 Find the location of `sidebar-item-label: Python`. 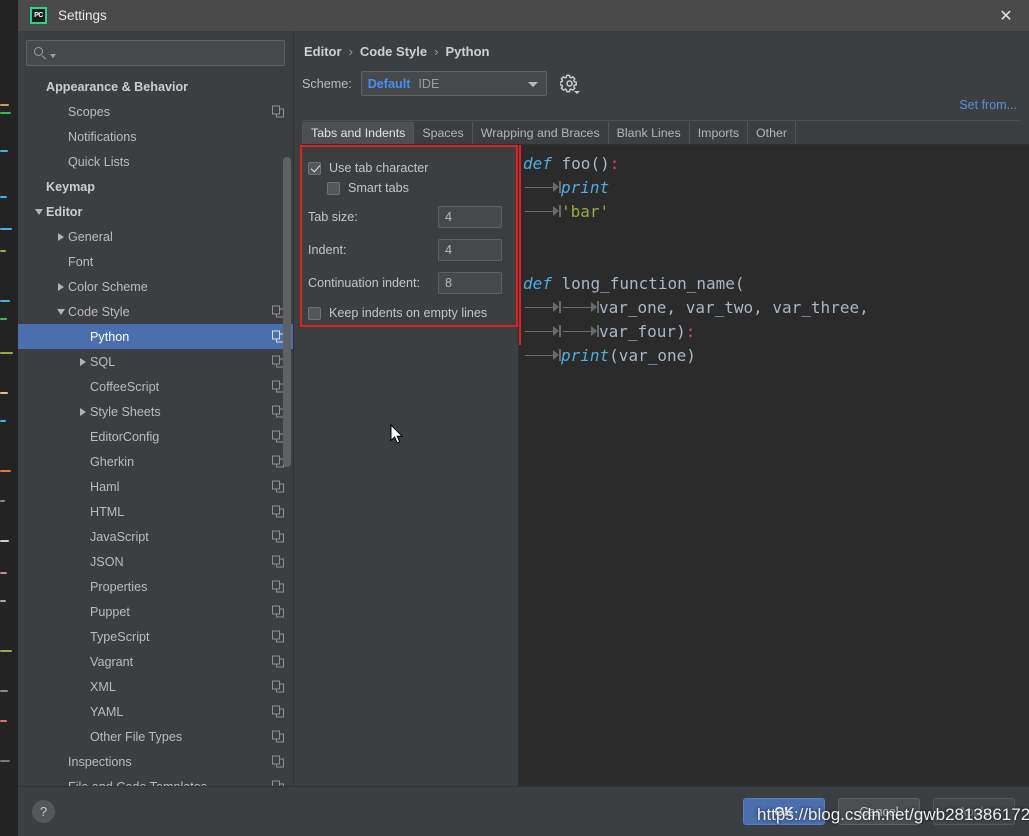

sidebar-item-label: Python is located at coordinates (110, 336).